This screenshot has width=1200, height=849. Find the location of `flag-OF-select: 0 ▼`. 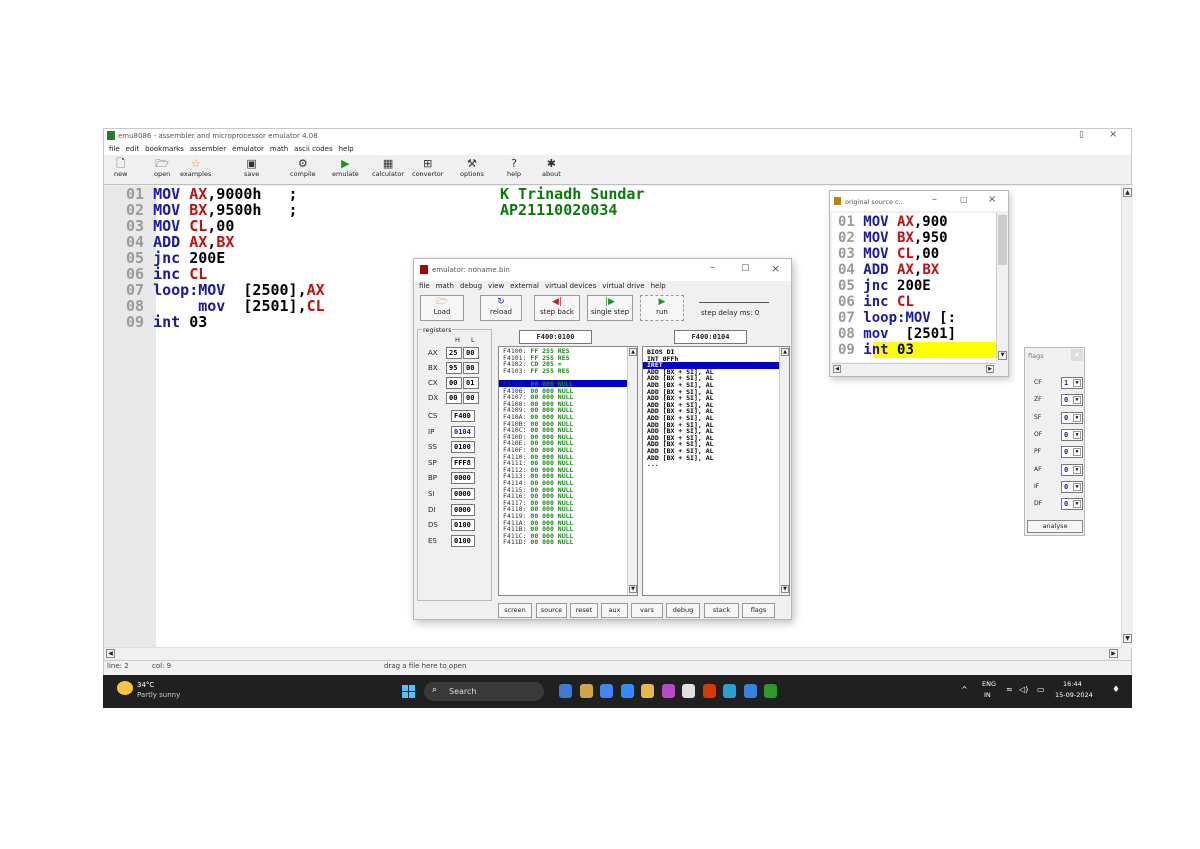

flag-OF-select: 0 ▼ is located at coordinates (1072, 434).